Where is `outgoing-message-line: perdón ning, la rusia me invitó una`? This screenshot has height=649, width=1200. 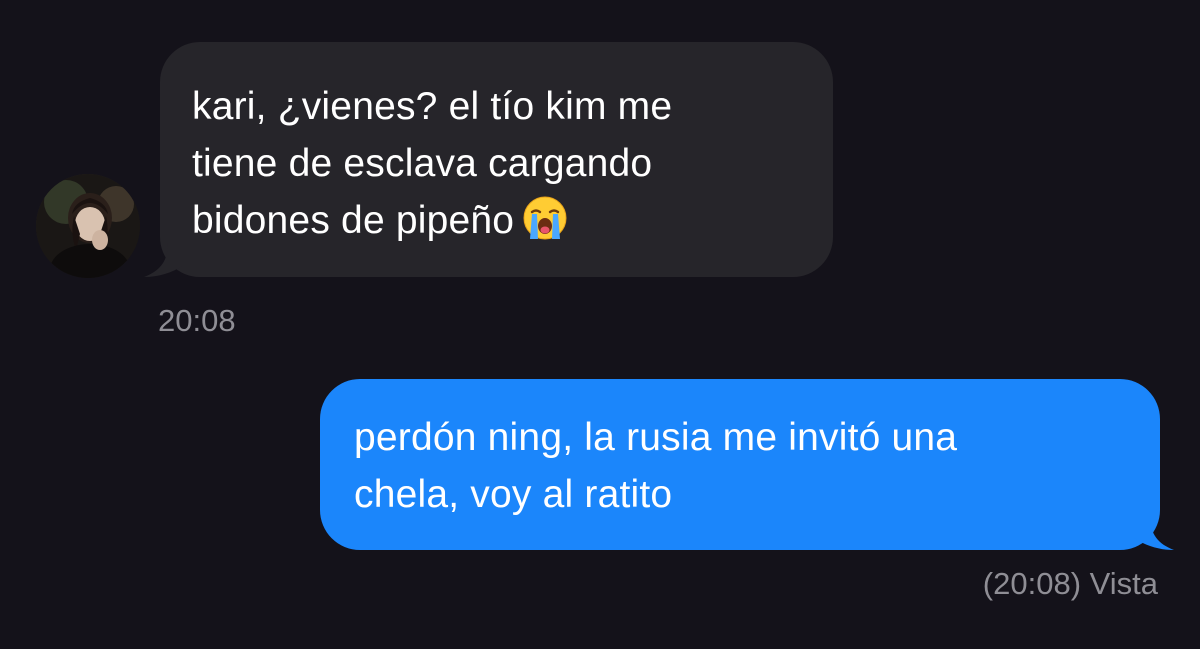 outgoing-message-line: perdón ning, la rusia me invitó una is located at coordinates (656, 437).